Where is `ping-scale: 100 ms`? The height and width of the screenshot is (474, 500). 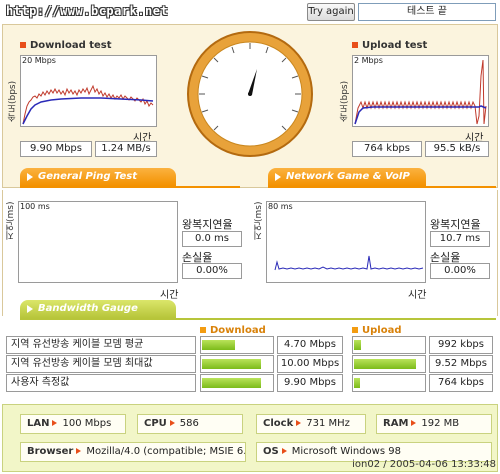
ping-scale: 100 ms is located at coordinates (35, 206).